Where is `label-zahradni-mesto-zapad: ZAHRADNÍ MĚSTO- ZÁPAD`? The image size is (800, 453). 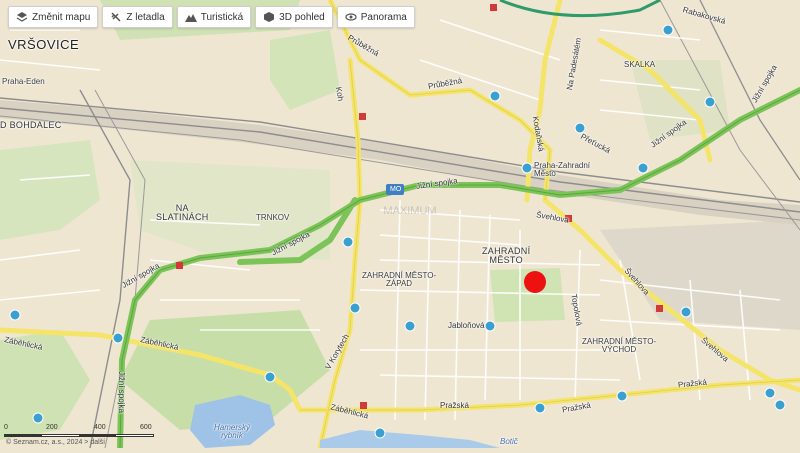 label-zahradni-mesto-zapad: ZAHRADNÍ MĚSTO- ZÁPAD is located at coordinates (399, 279).